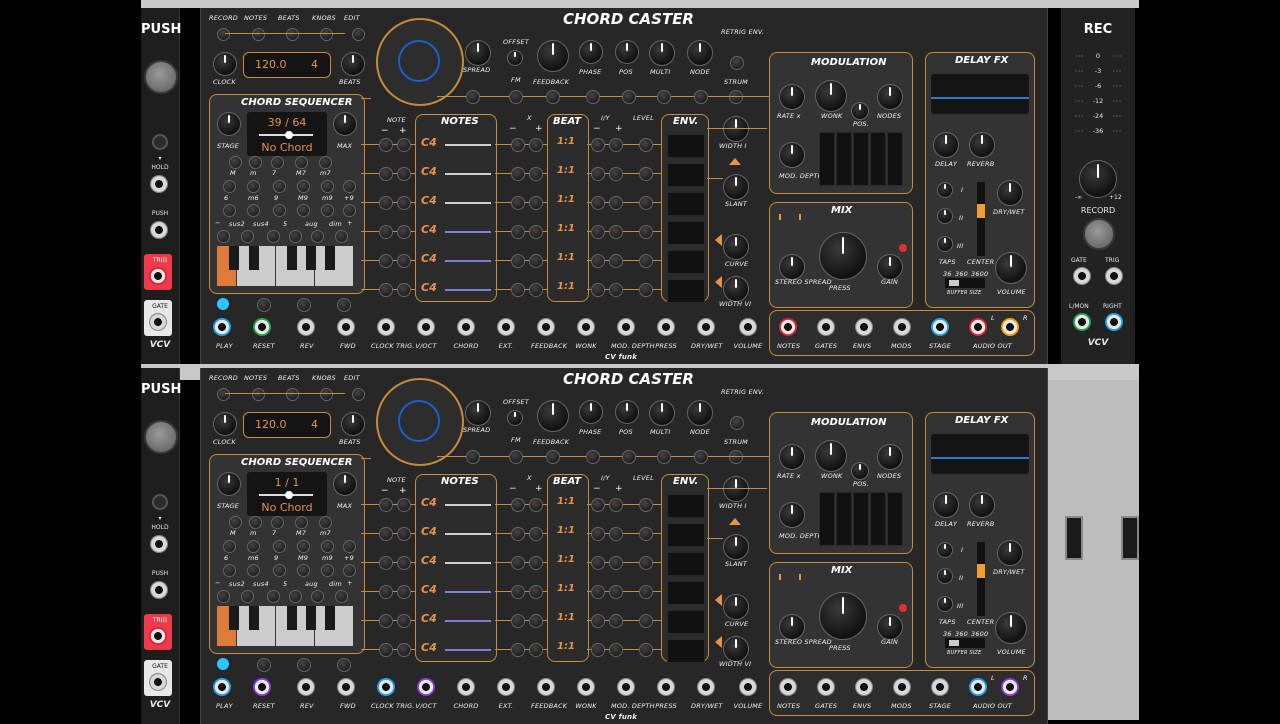 The height and width of the screenshot is (724, 1280). Describe the element at coordinates (890, 97) in the screenshot. I see `nodes-knob` at that location.